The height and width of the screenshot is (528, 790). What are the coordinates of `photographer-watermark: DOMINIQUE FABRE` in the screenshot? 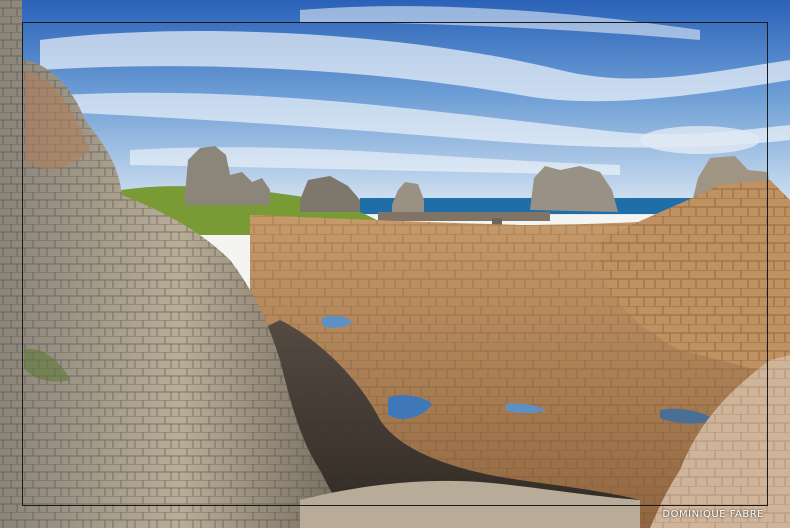 It's located at (713, 514).